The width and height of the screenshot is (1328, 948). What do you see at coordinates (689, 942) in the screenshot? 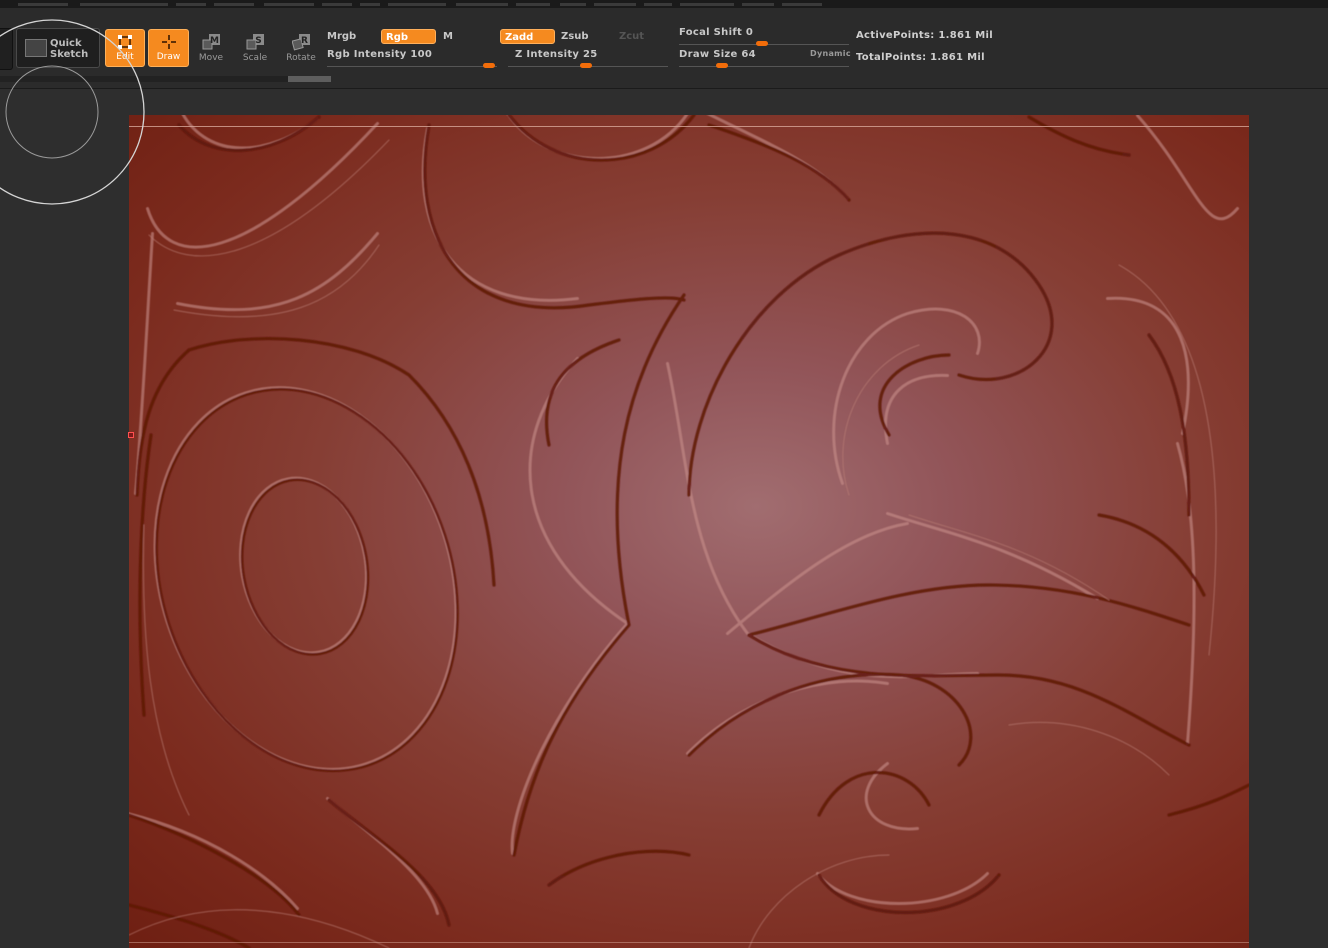
I see `document-bottom-guide` at bounding box center [689, 942].